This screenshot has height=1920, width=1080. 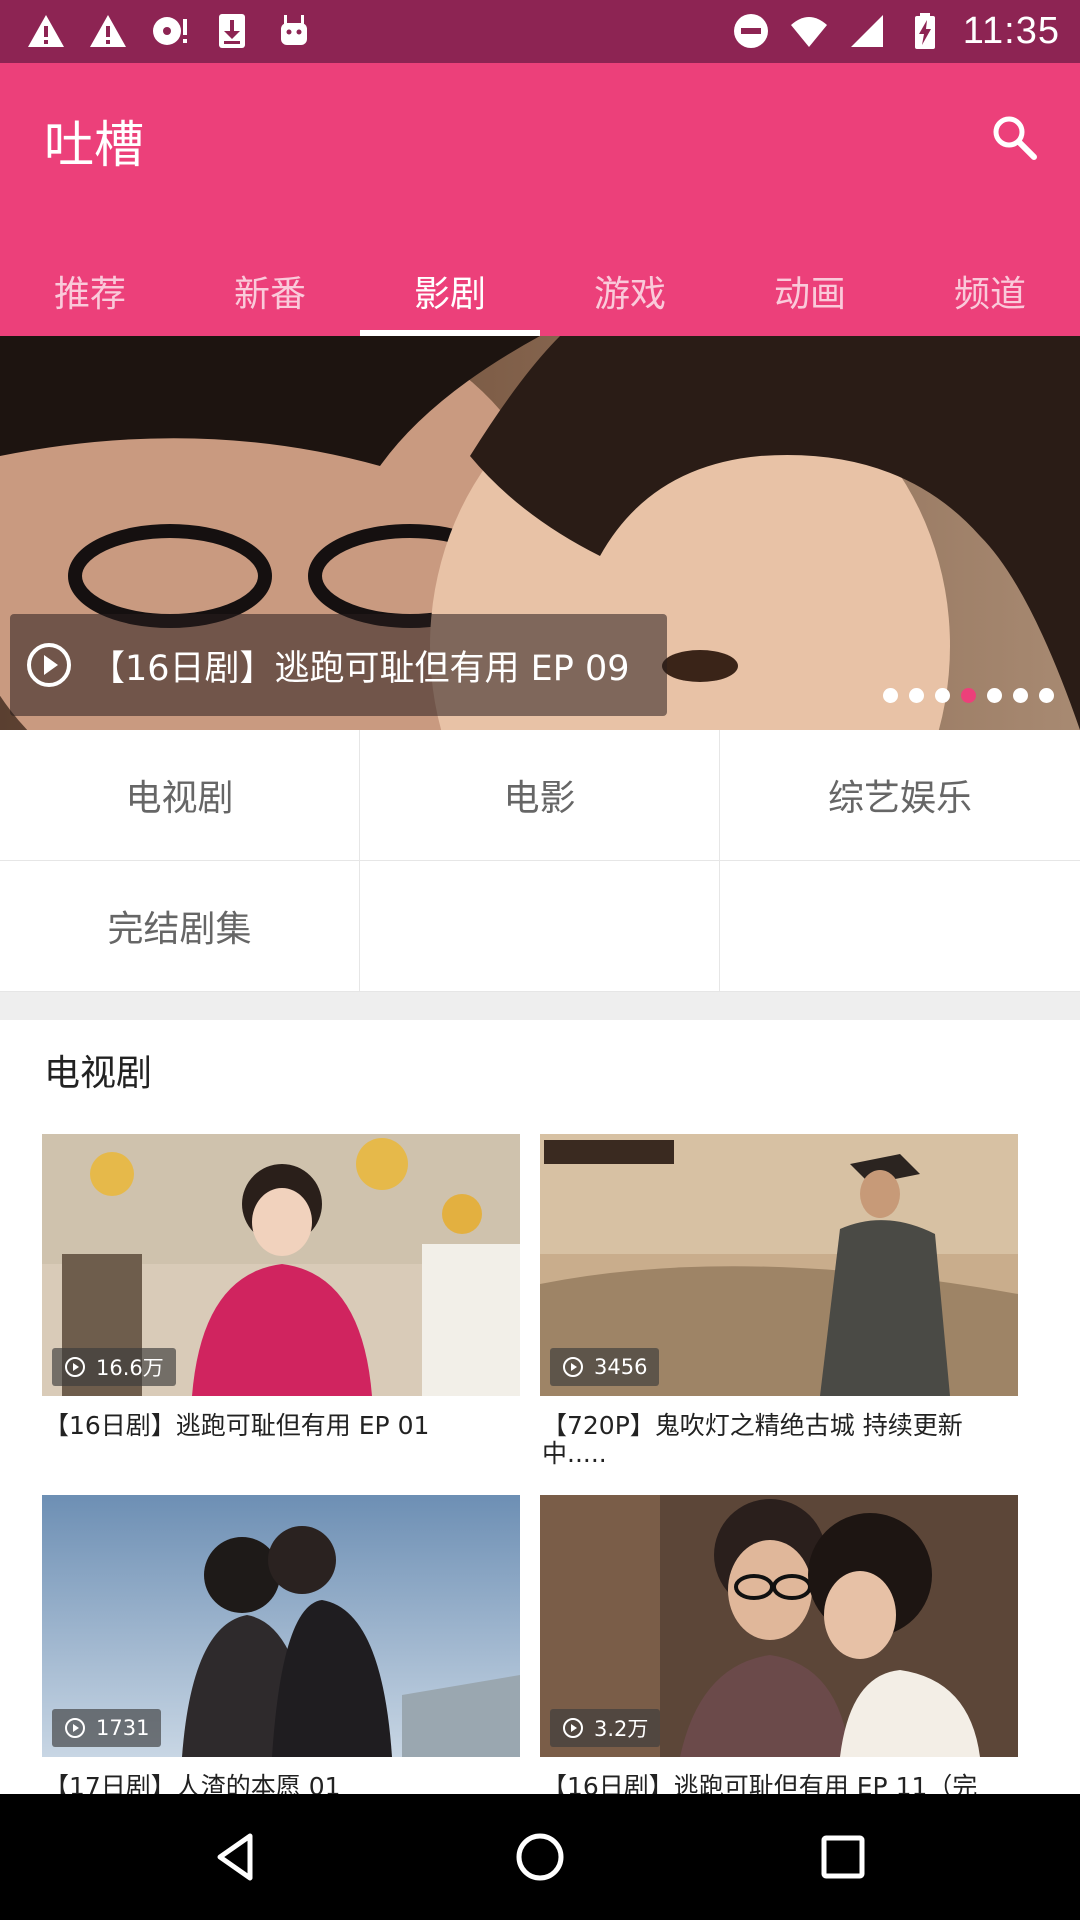 What do you see at coordinates (900, 795) in the screenshot?
I see `category-variety: 综艺娱乐` at bounding box center [900, 795].